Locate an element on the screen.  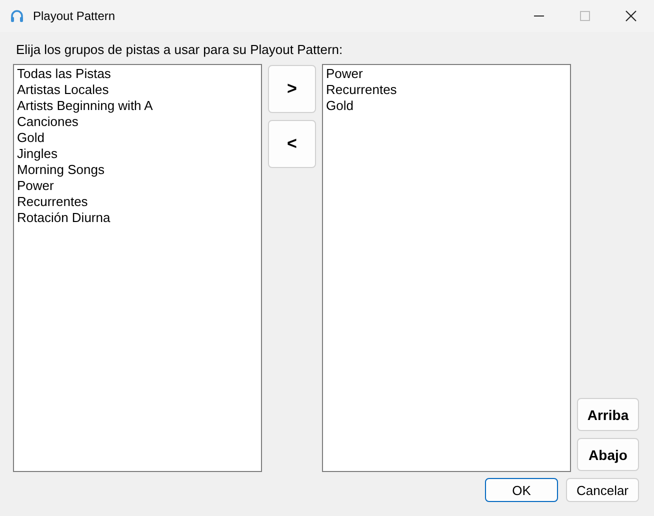
move-down-button: Abajo is located at coordinates (608, 454).